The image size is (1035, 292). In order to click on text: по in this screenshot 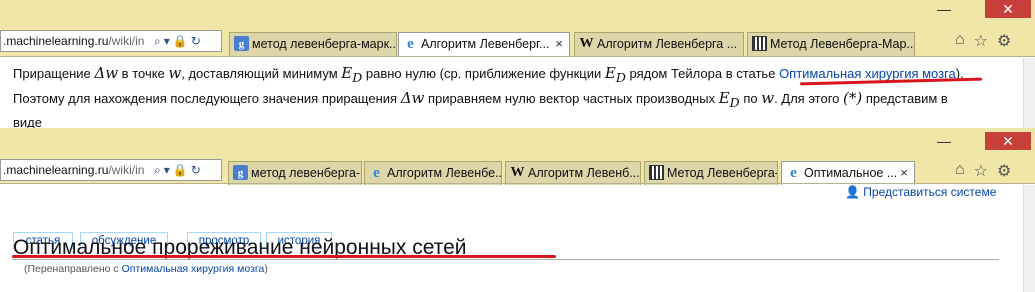, I will do `click(750, 98)`.